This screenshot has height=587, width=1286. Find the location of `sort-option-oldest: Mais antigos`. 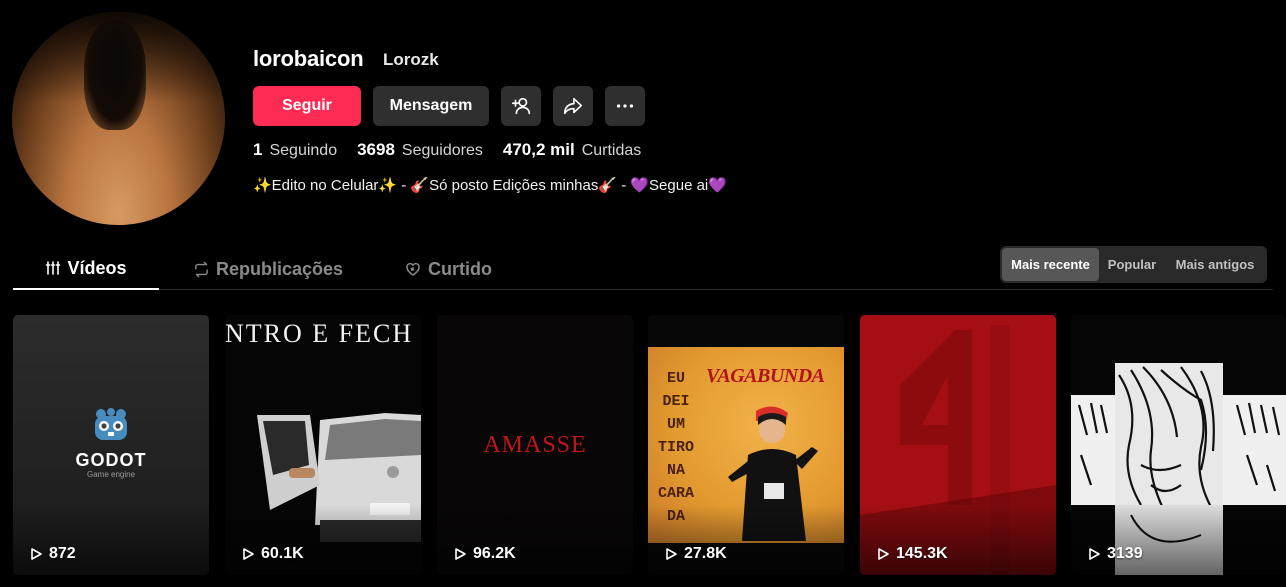

sort-option-oldest: Mais antigos is located at coordinates (1215, 264).